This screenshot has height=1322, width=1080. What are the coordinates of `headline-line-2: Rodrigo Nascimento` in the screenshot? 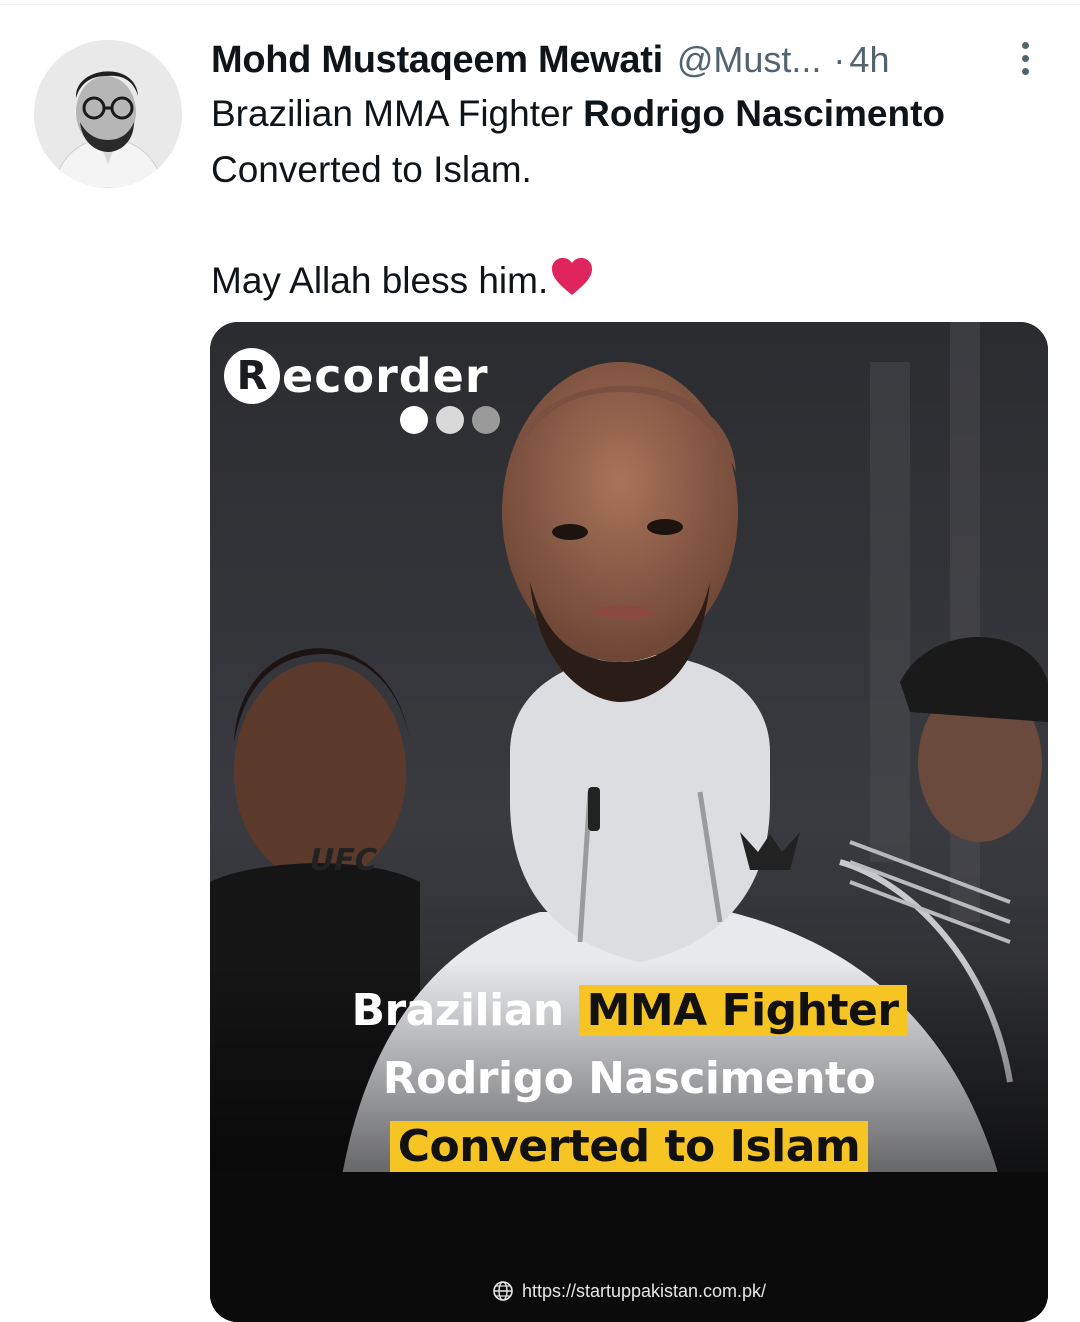 It's located at (629, 1078).